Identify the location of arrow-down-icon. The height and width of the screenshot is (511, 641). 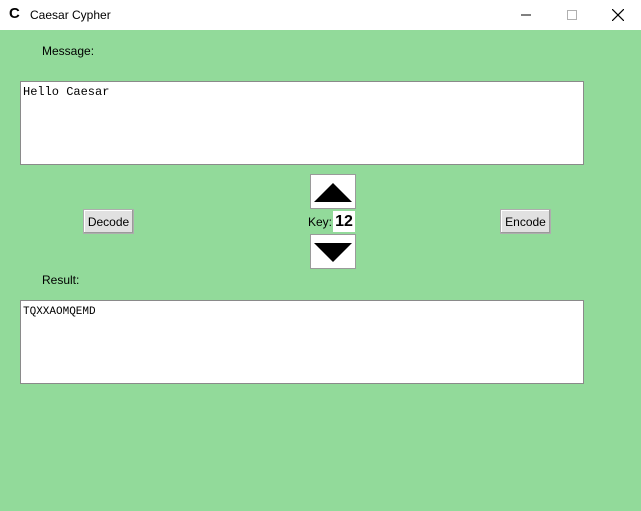
(333, 252).